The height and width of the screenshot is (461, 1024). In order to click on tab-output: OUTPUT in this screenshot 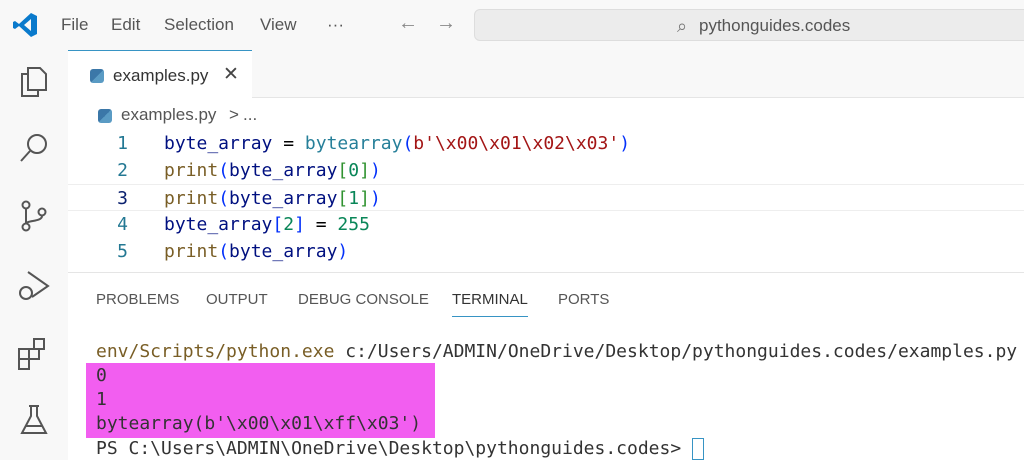, I will do `click(237, 299)`.